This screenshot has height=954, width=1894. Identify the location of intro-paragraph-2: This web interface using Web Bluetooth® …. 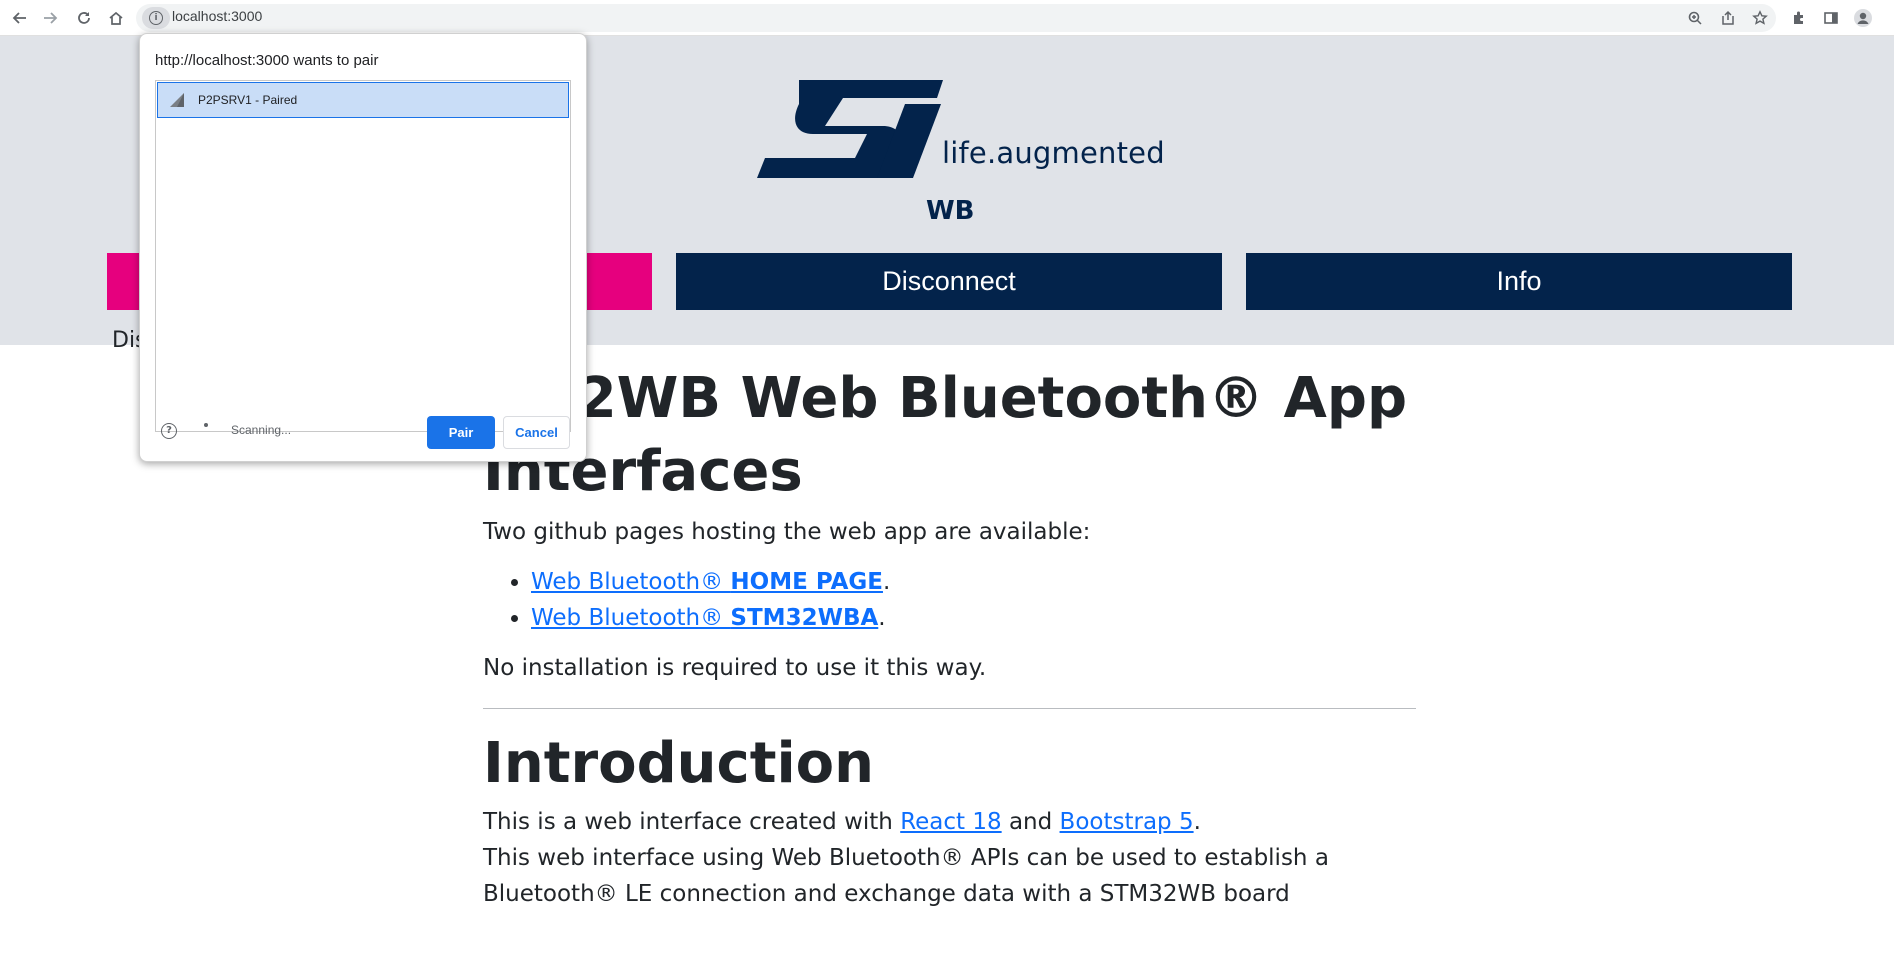
(906, 876).